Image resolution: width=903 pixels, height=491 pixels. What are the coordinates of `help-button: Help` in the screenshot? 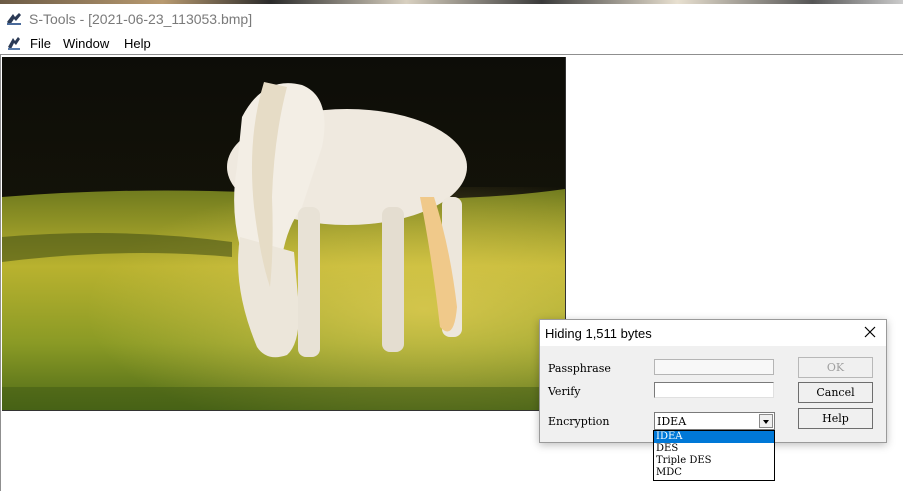 It's located at (835, 418).